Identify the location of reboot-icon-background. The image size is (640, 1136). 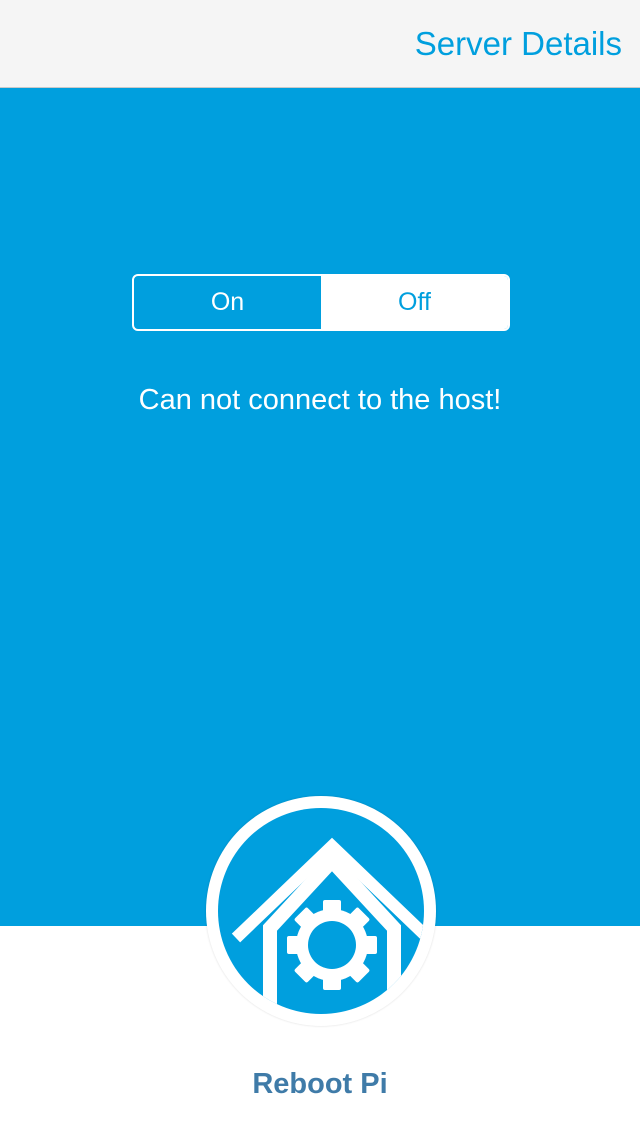
(321, 911).